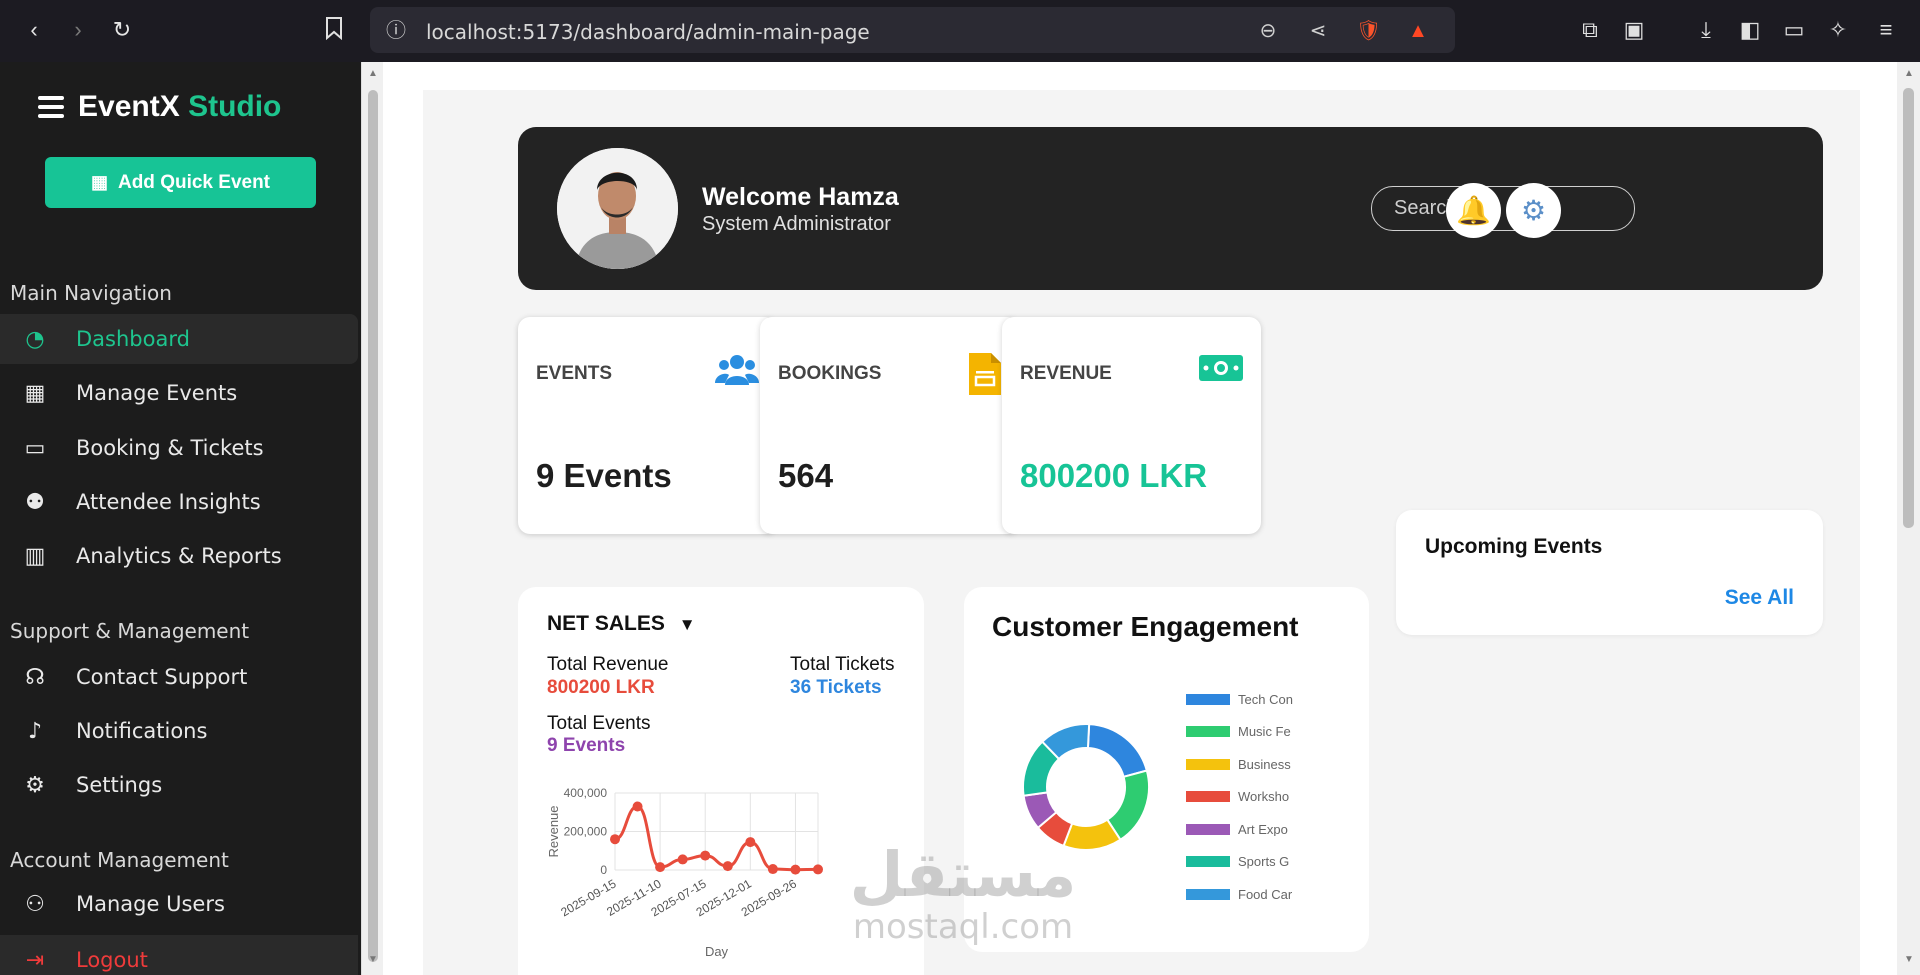 The width and height of the screenshot is (1920, 975). Describe the element at coordinates (1114, 475) in the screenshot. I see `stat-value: 800200 LKR` at that location.